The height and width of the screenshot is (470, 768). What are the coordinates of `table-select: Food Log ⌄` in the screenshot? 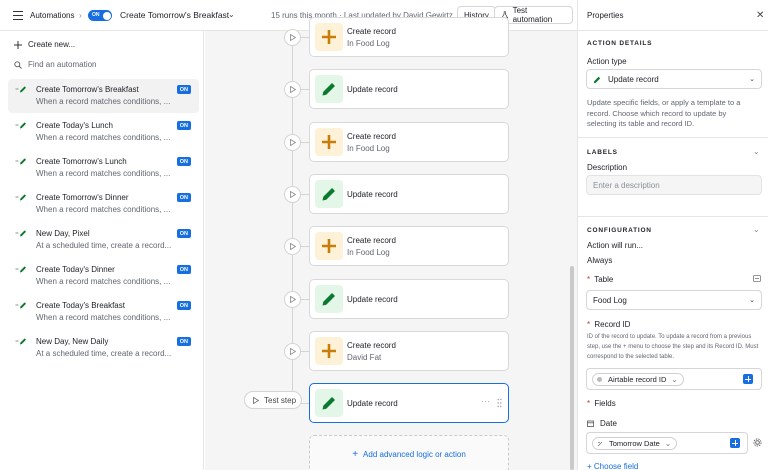 It's located at (674, 300).